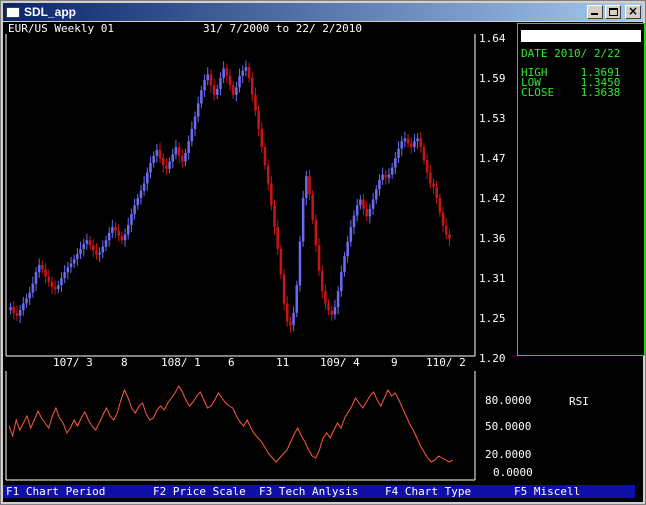 The height and width of the screenshot is (505, 646). I want to click on info-input-field, so click(581, 36).